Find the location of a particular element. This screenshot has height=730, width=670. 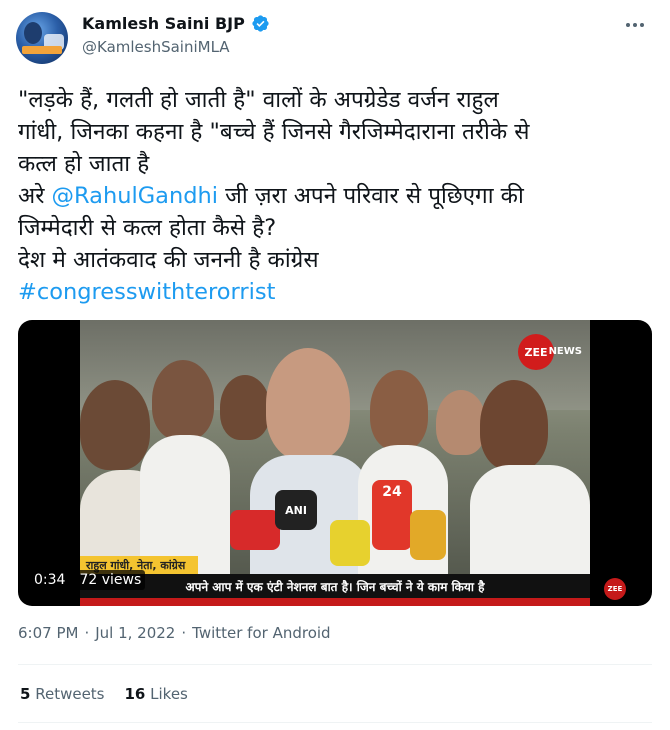

author-display-name: Kamlesh Saini BJP is located at coordinates (163, 23).